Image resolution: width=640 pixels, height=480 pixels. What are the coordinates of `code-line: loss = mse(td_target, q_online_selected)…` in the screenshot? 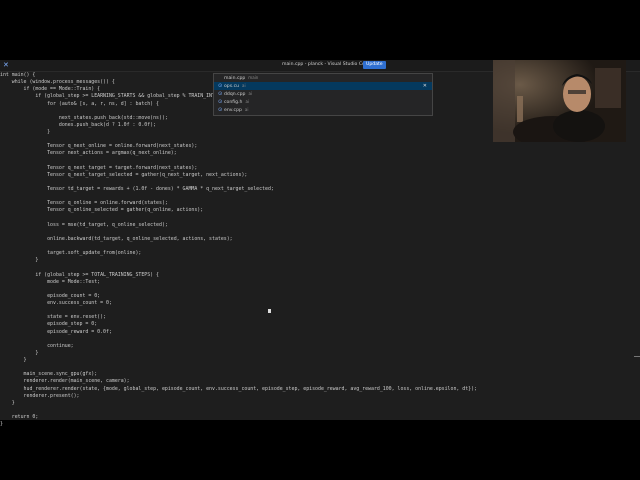 It's located at (238, 225).